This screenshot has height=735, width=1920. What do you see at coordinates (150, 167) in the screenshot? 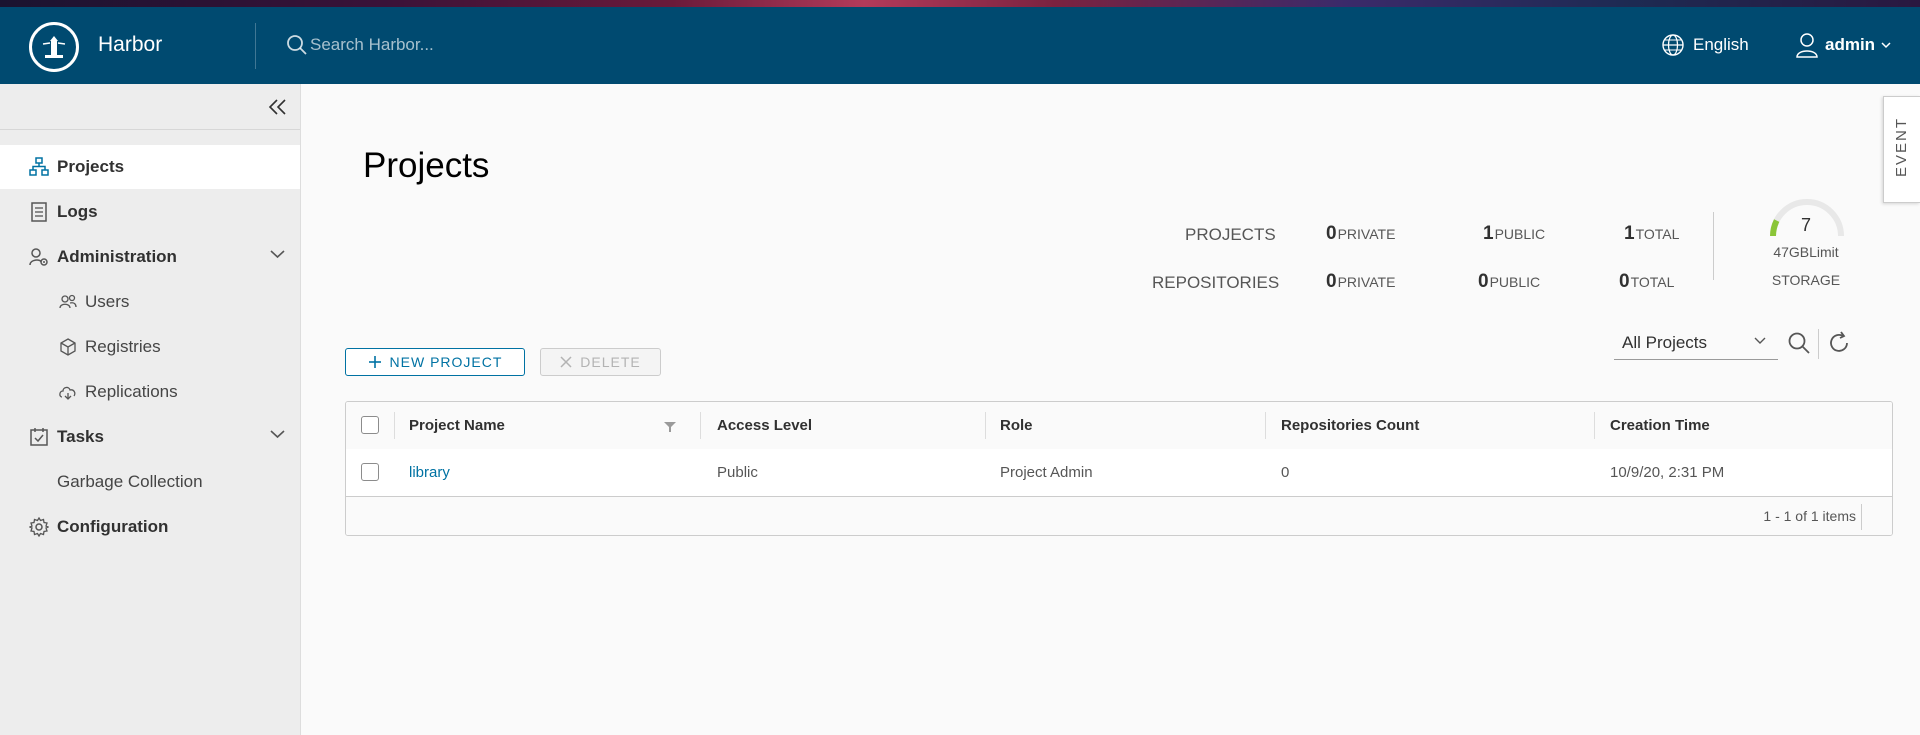
I see `sidebar-item-projects: Projects` at bounding box center [150, 167].